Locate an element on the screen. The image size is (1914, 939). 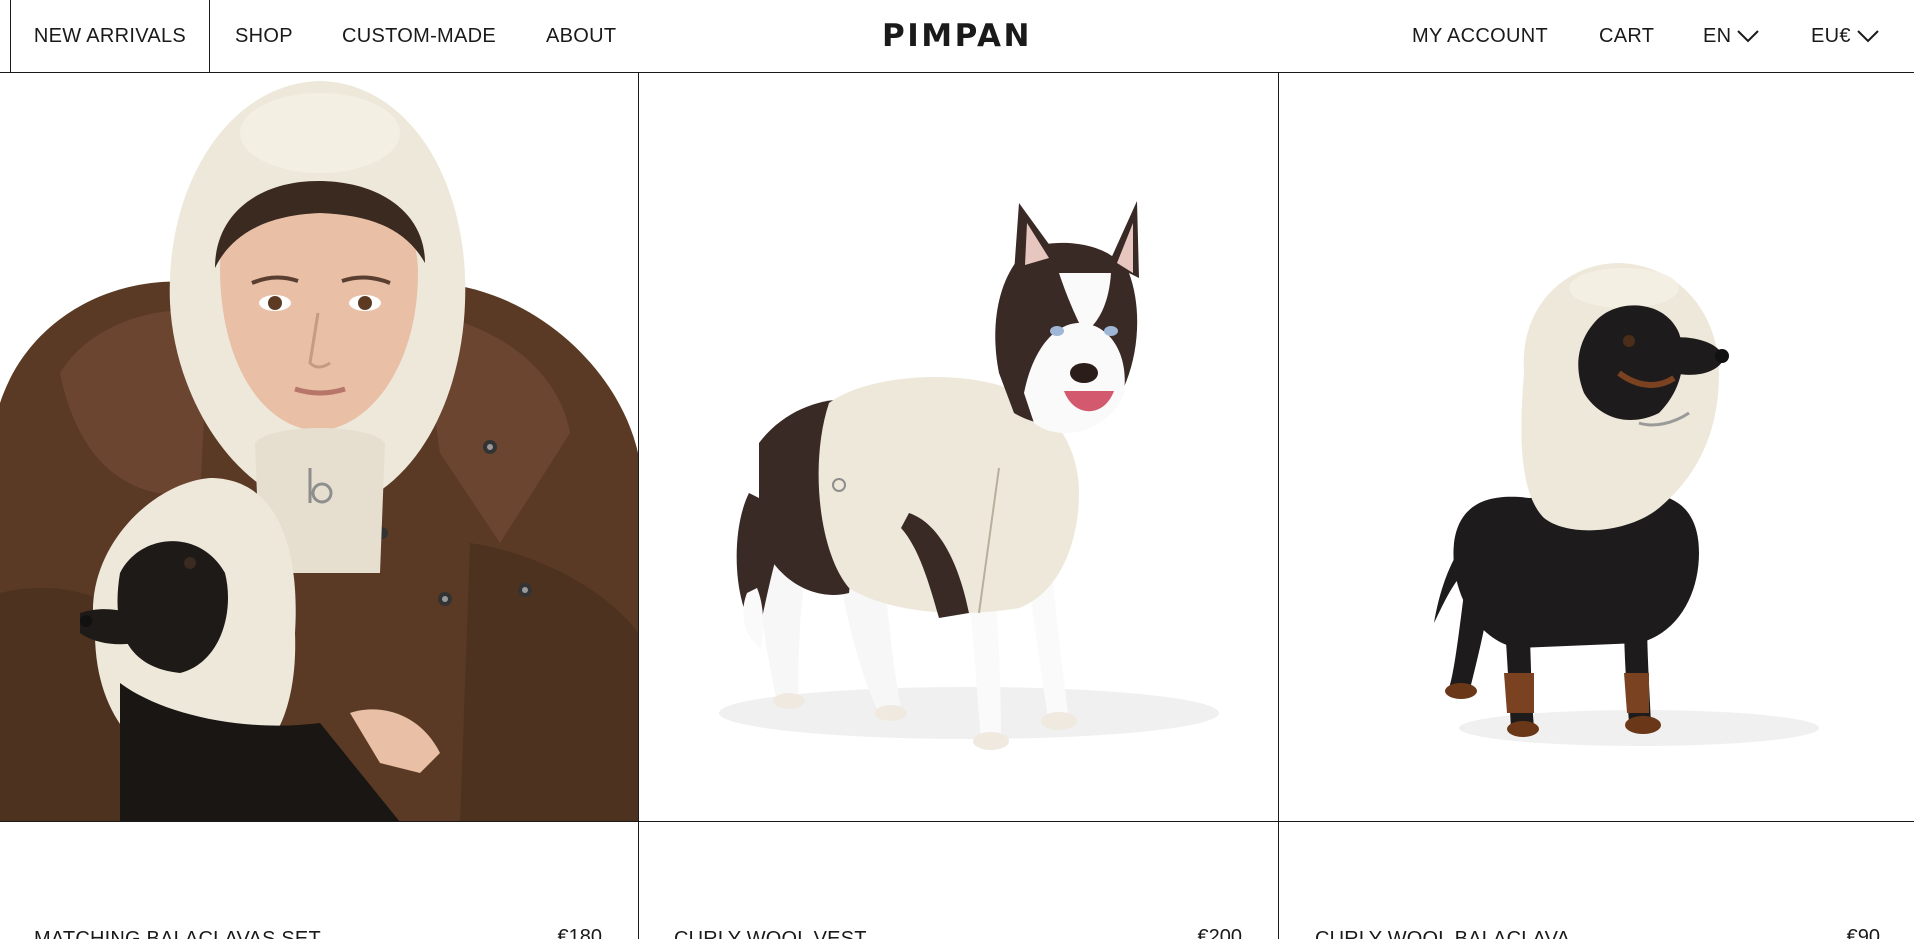
language-selector: EN is located at coordinates (1731, 36).